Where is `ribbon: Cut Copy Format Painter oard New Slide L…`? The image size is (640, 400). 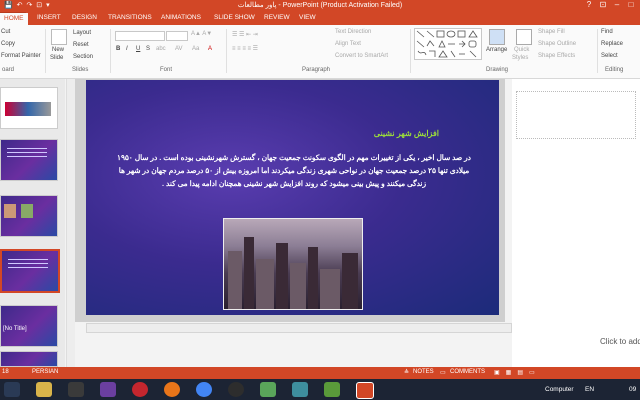 ribbon: Cut Copy Format Painter oard New Slide L… is located at coordinates (320, 52).